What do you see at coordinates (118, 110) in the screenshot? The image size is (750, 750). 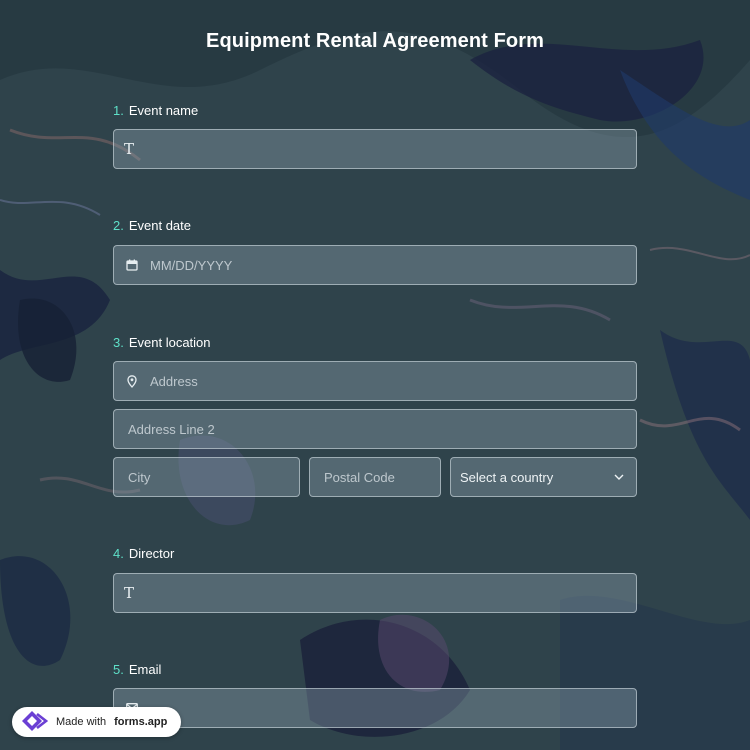 I see `question-number: 1.` at bounding box center [118, 110].